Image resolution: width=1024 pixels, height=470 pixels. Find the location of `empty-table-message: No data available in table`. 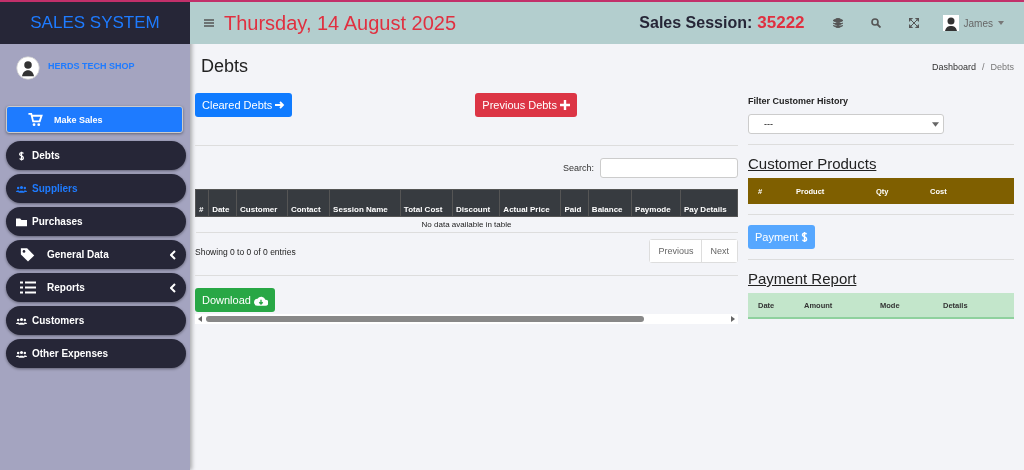

empty-table-message: No data available in table is located at coordinates (466, 224).